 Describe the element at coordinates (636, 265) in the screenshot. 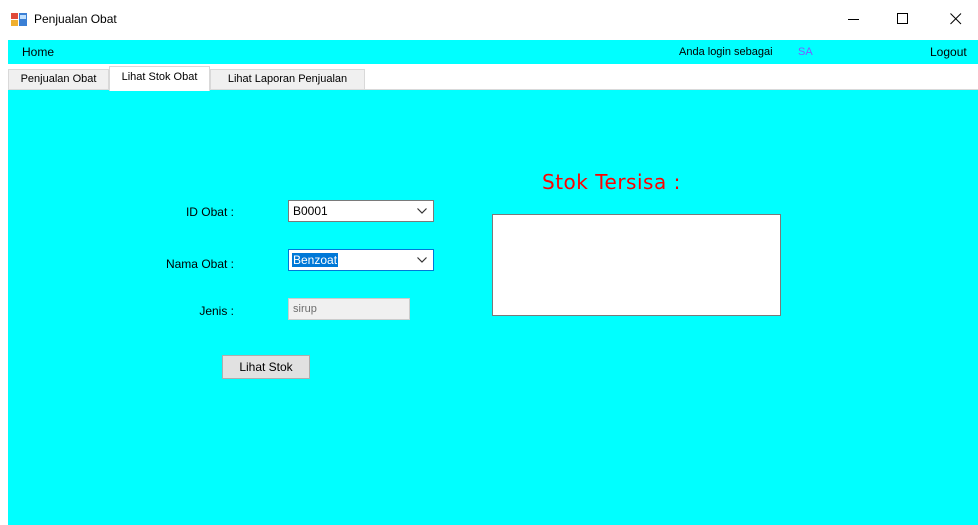

I see `stok-tersisa-display` at that location.